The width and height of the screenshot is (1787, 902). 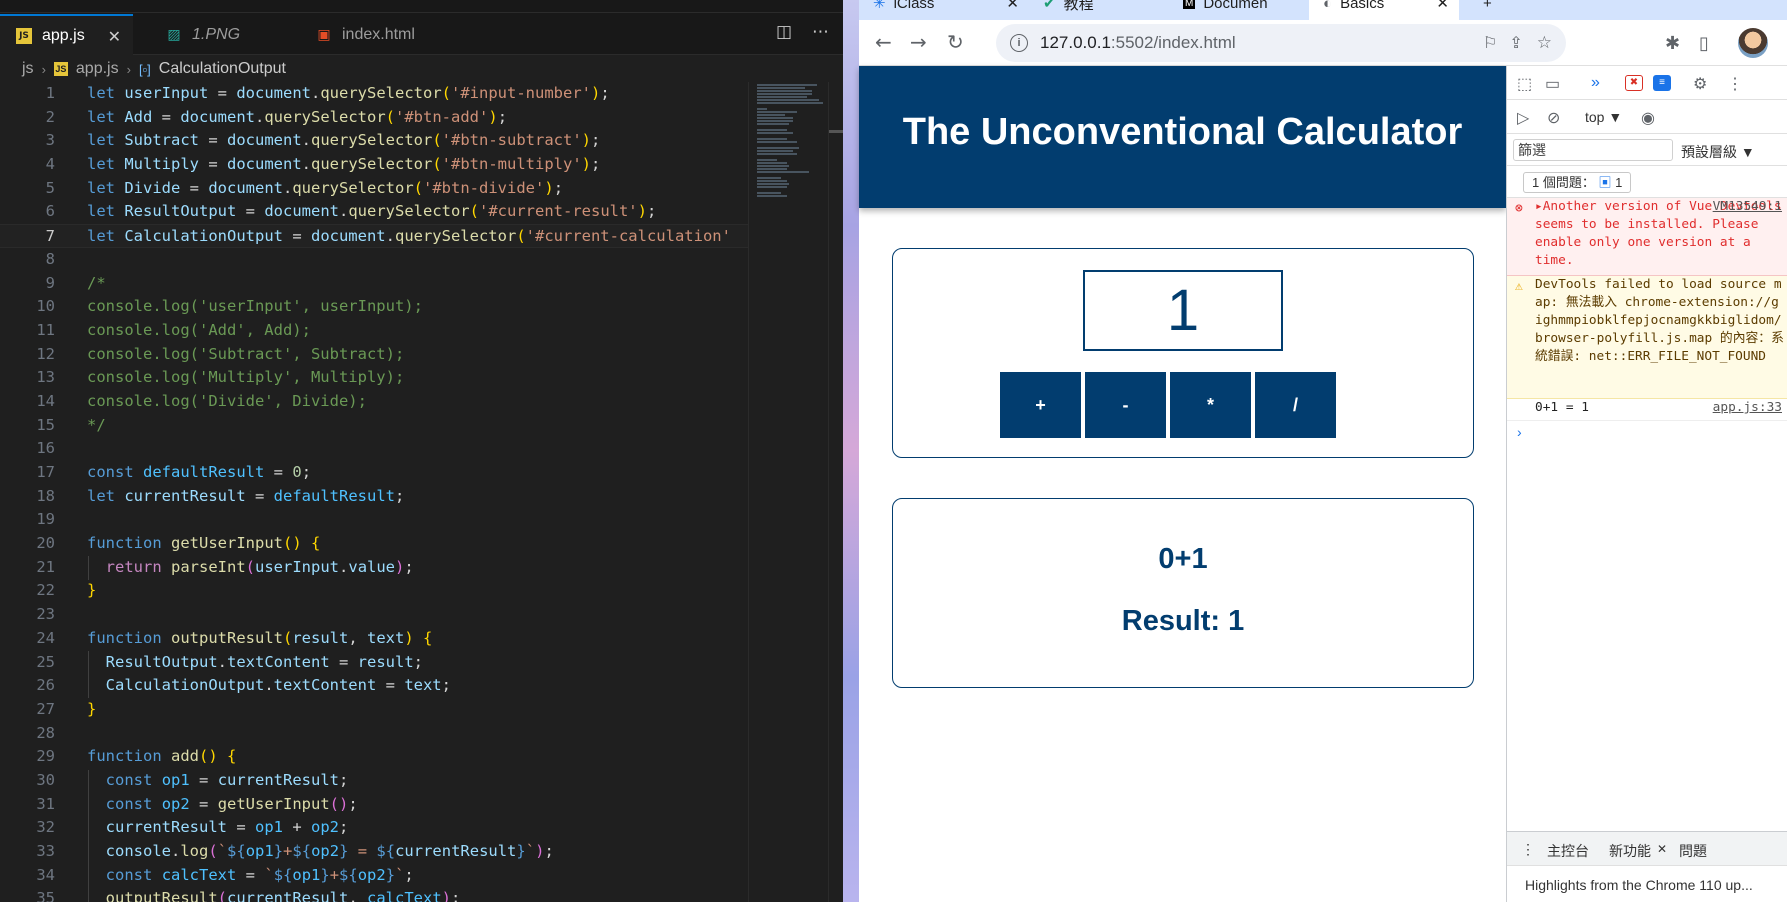 What do you see at coordinates (1693, 851) in the screenshot?
I see `drawer-tab-issues: 問題` at bounding box center [1693, 851].